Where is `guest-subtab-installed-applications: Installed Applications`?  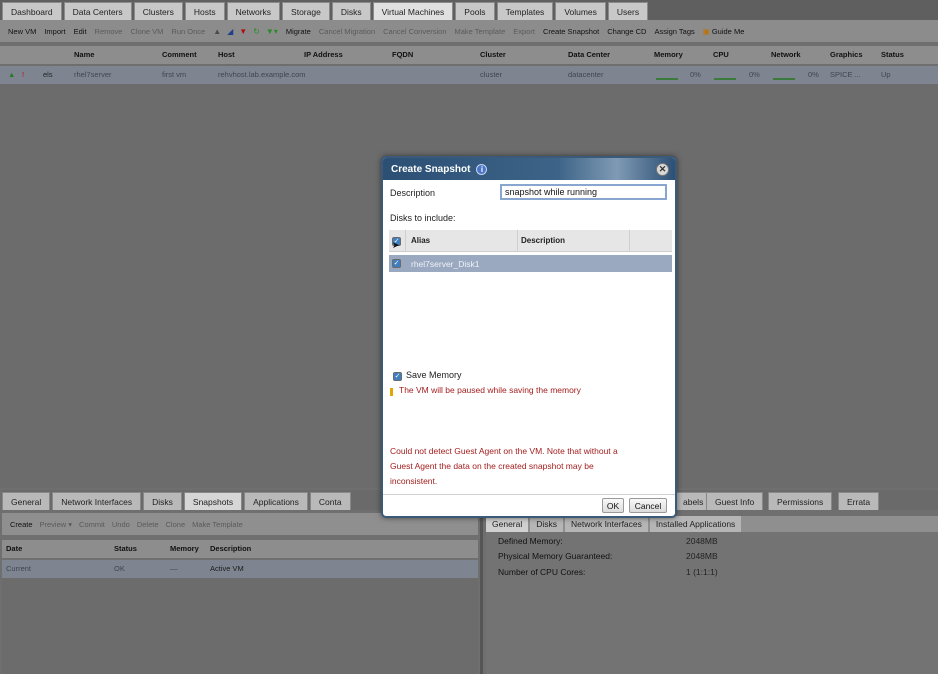 guest-subtab-installed-applications: Installed Applications is located at coordinates (695, 524).